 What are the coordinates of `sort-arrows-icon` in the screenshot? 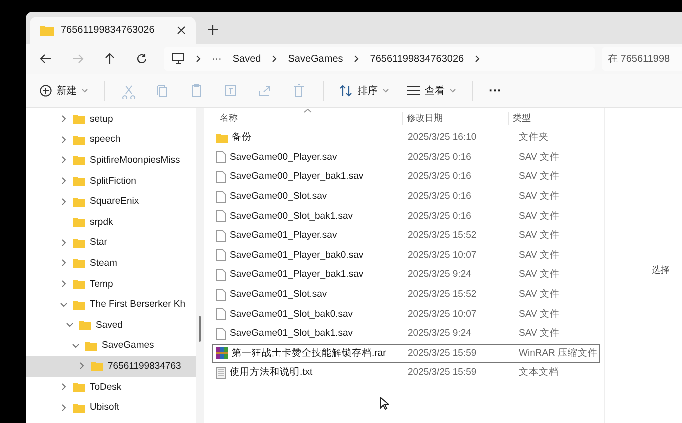 It's located at (346, 90).